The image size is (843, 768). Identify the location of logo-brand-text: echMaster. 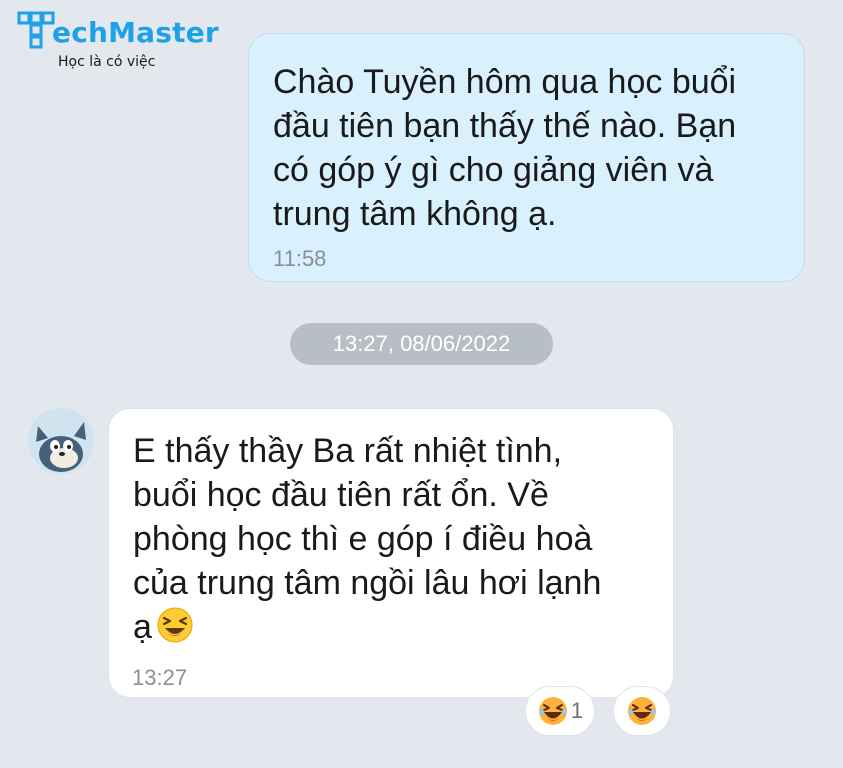
(135, 32).